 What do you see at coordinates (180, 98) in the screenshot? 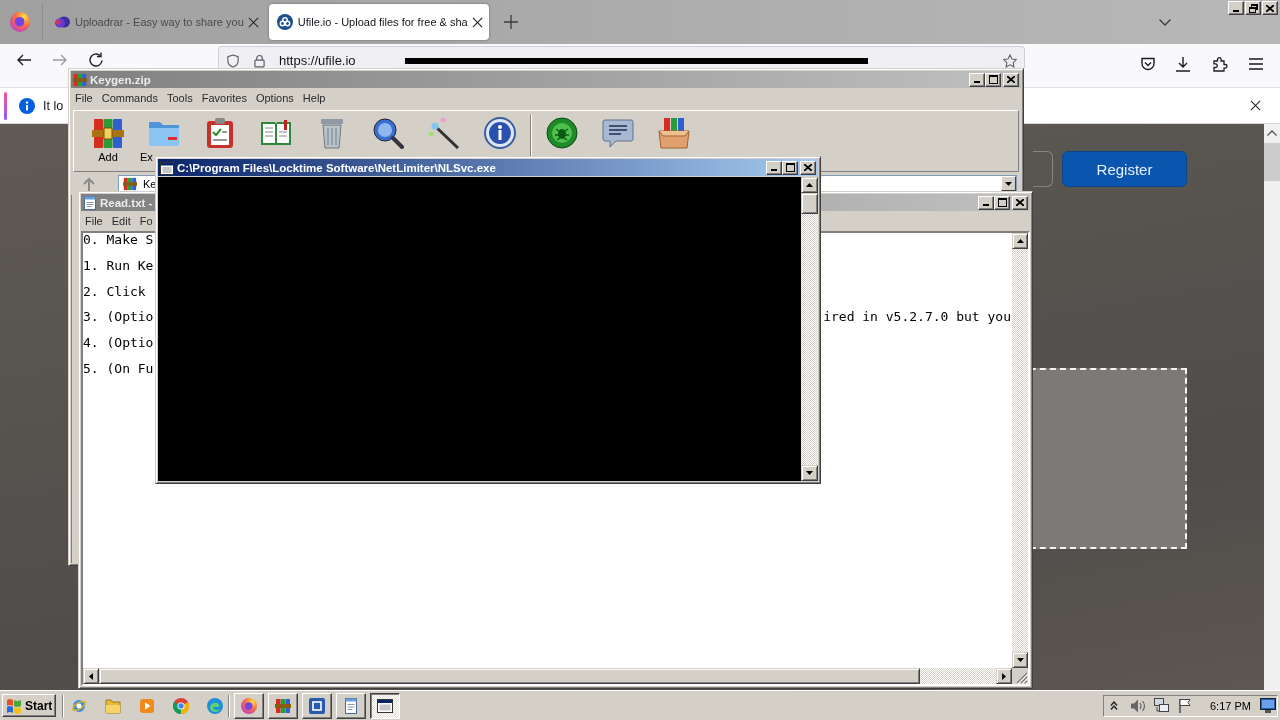
I see `menu-item: Tools` at bounding box center [180, 98].